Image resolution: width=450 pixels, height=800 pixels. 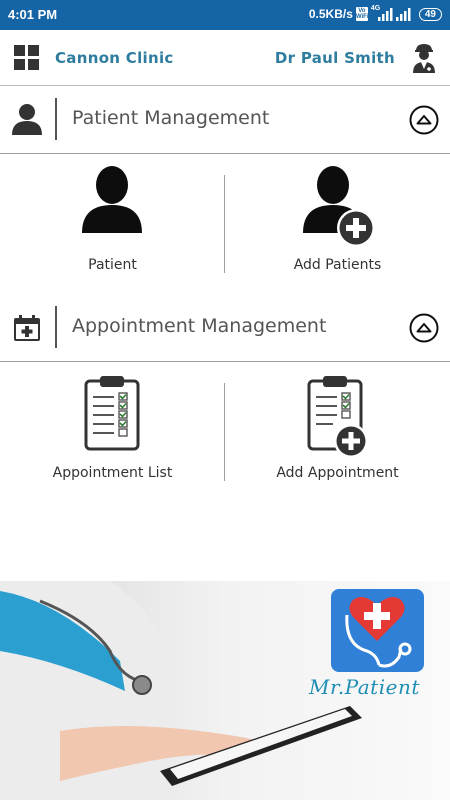 I want to click on patient-tile: Patient, so click(x=112, y=220).